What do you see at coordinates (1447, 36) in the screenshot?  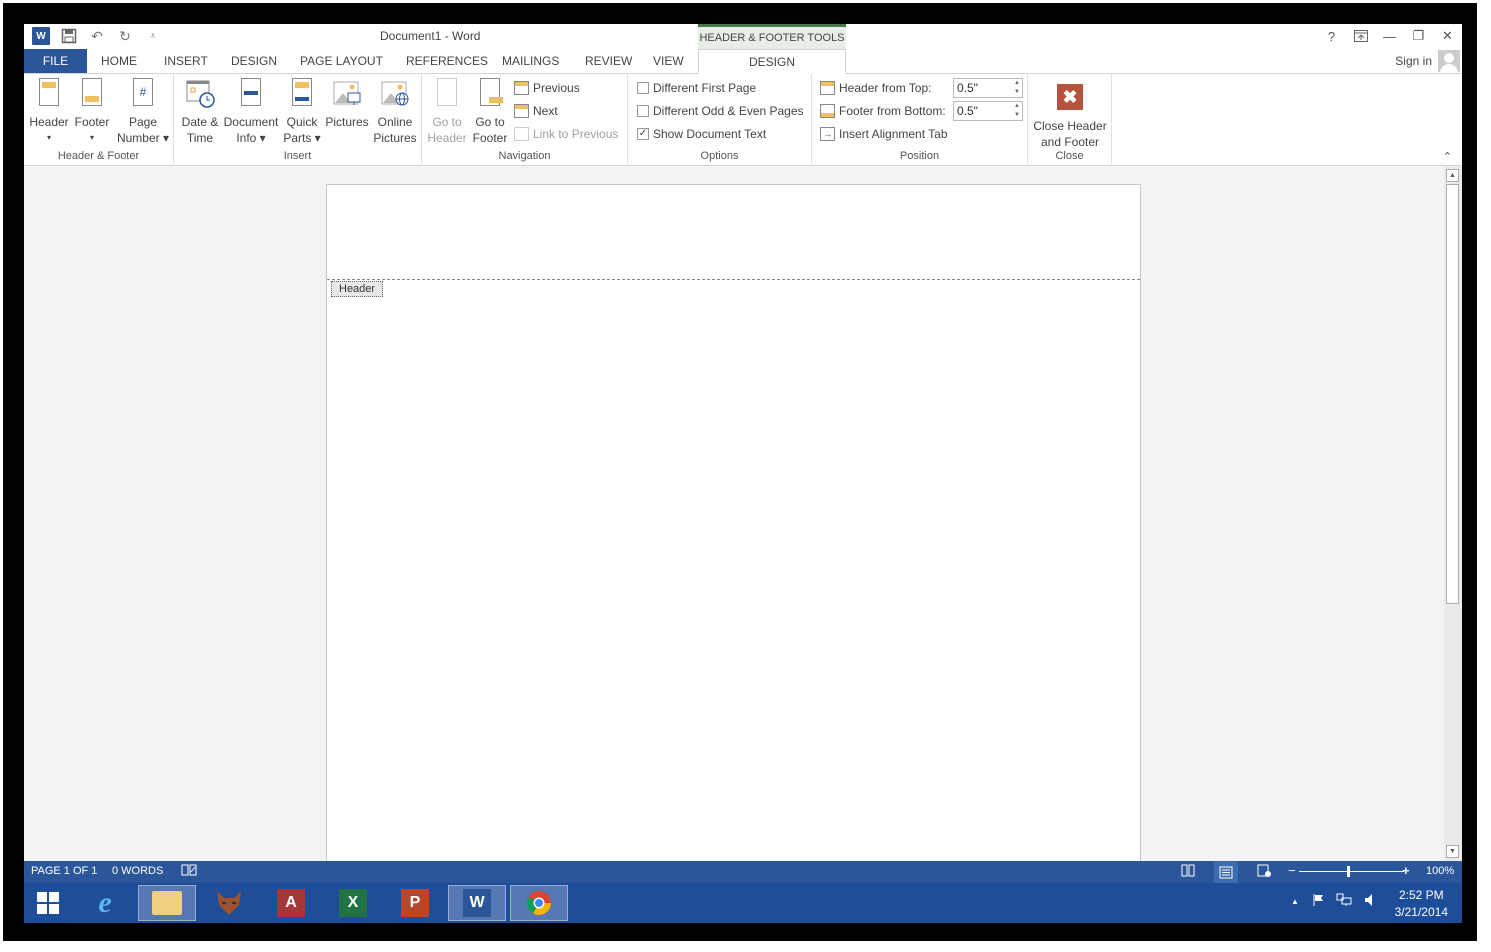 I see `close-window-button: ✕` at bounding box center [1447, 36].